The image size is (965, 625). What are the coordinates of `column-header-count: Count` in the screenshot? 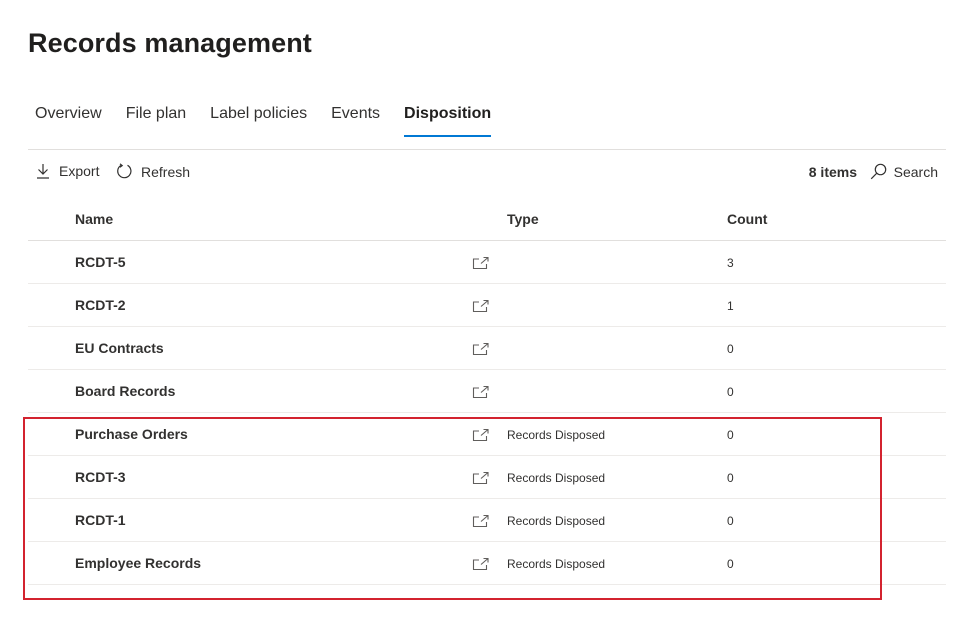 It's located at (747, 219).